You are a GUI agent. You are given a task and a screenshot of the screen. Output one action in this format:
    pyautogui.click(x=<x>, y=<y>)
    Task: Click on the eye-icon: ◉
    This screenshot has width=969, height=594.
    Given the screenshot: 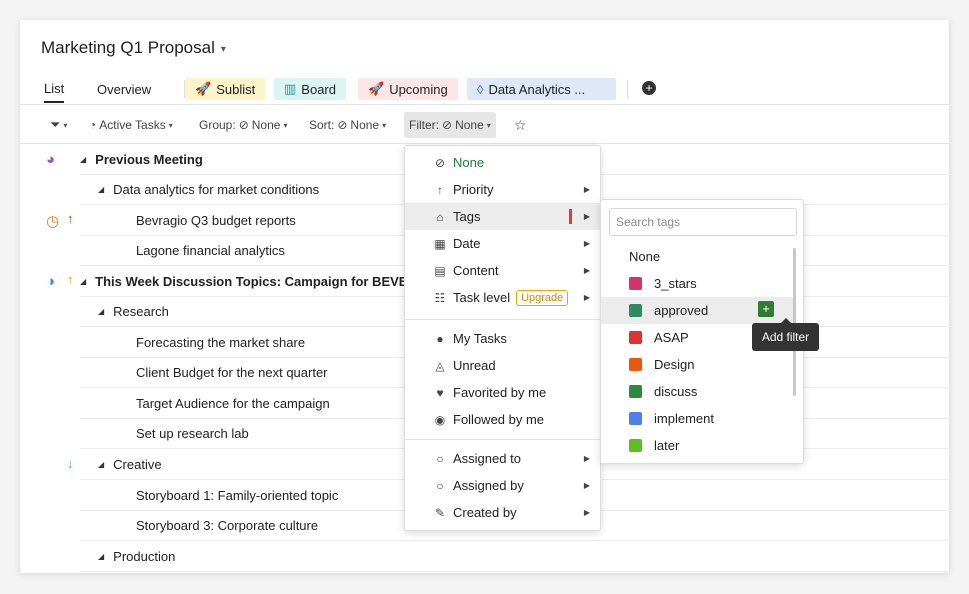 What is the action you would take?
    pyautogui.click(x=440, y=419)
    